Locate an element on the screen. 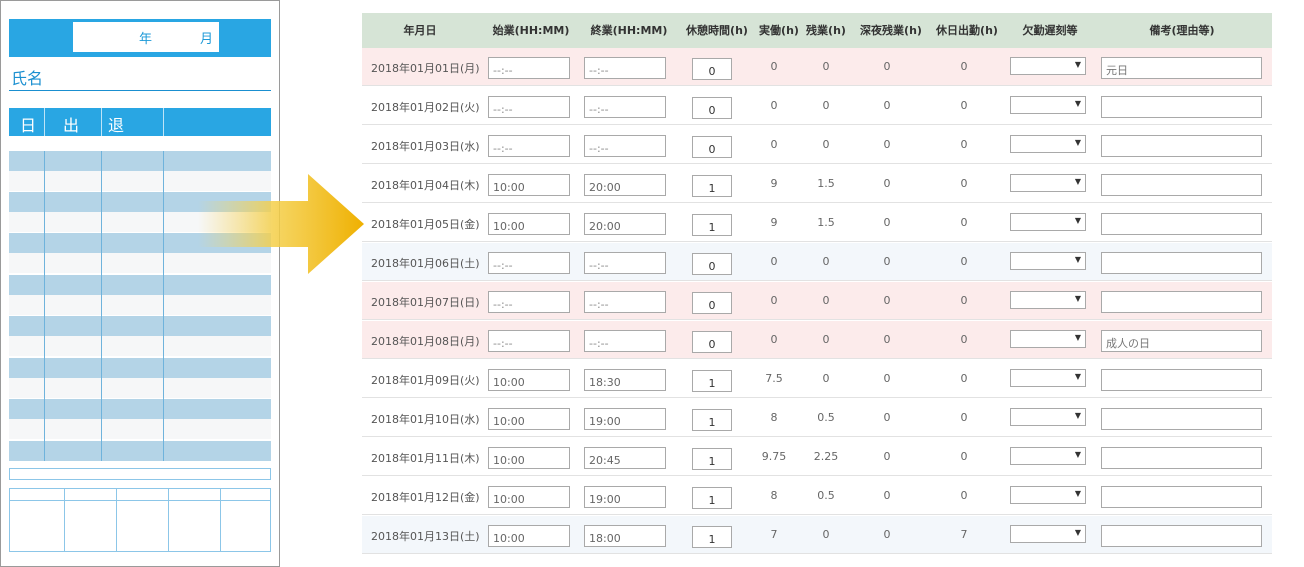 The width and height of the screenshot is (1304, 567). work-hours-value: 8 is located at coordinates (774, 417).